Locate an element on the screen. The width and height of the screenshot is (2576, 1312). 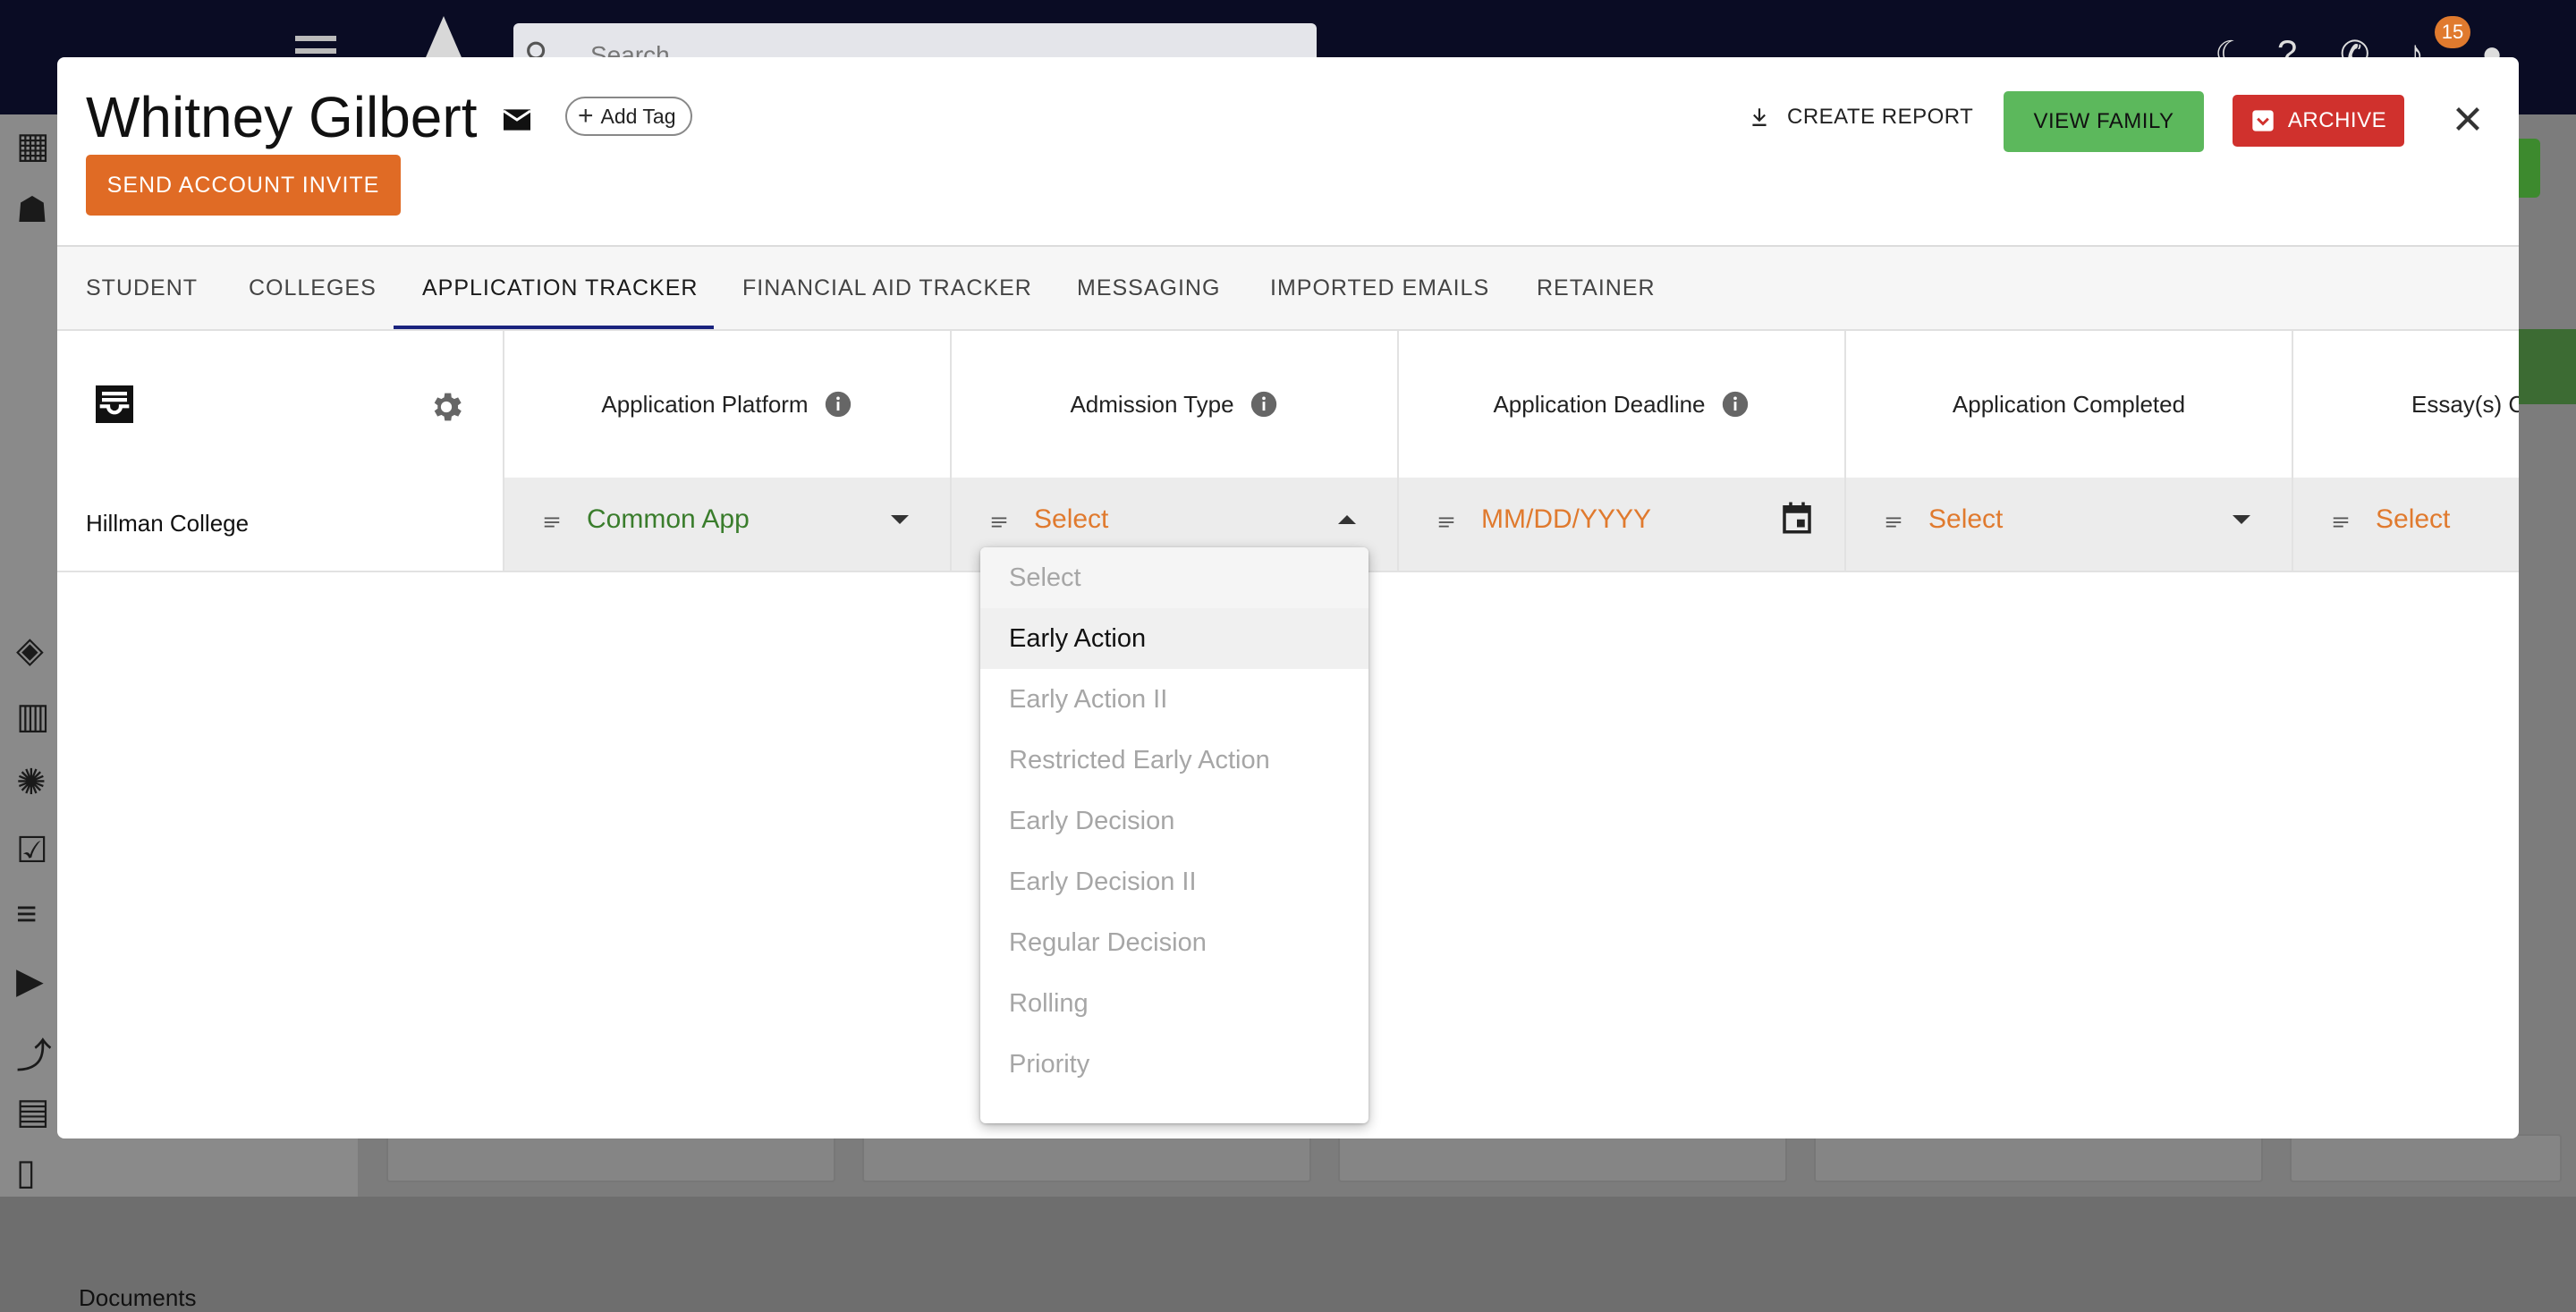
header-label: Application Completed is located at coordinates (2069, 404).